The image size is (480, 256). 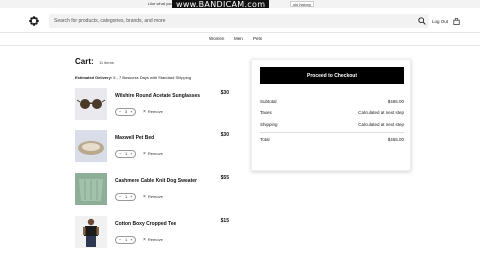 I want to click on total-value: $465.00, so click(x=395, y=139).